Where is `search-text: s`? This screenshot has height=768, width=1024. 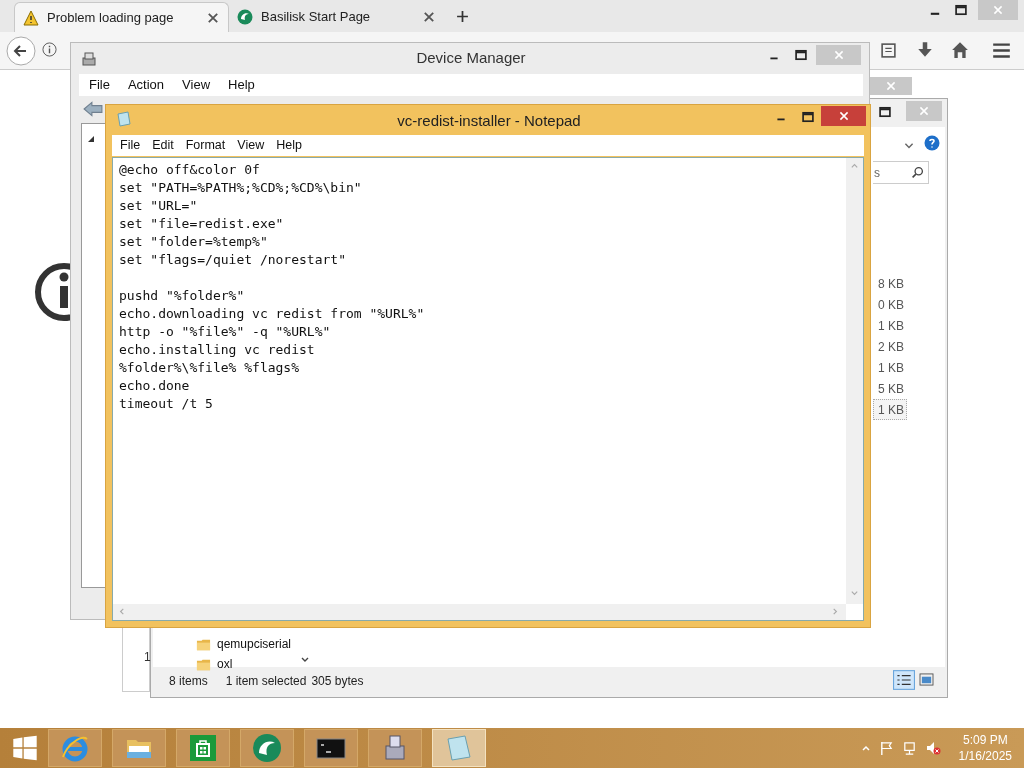
search-text: s is located at coordinates (877, 173).